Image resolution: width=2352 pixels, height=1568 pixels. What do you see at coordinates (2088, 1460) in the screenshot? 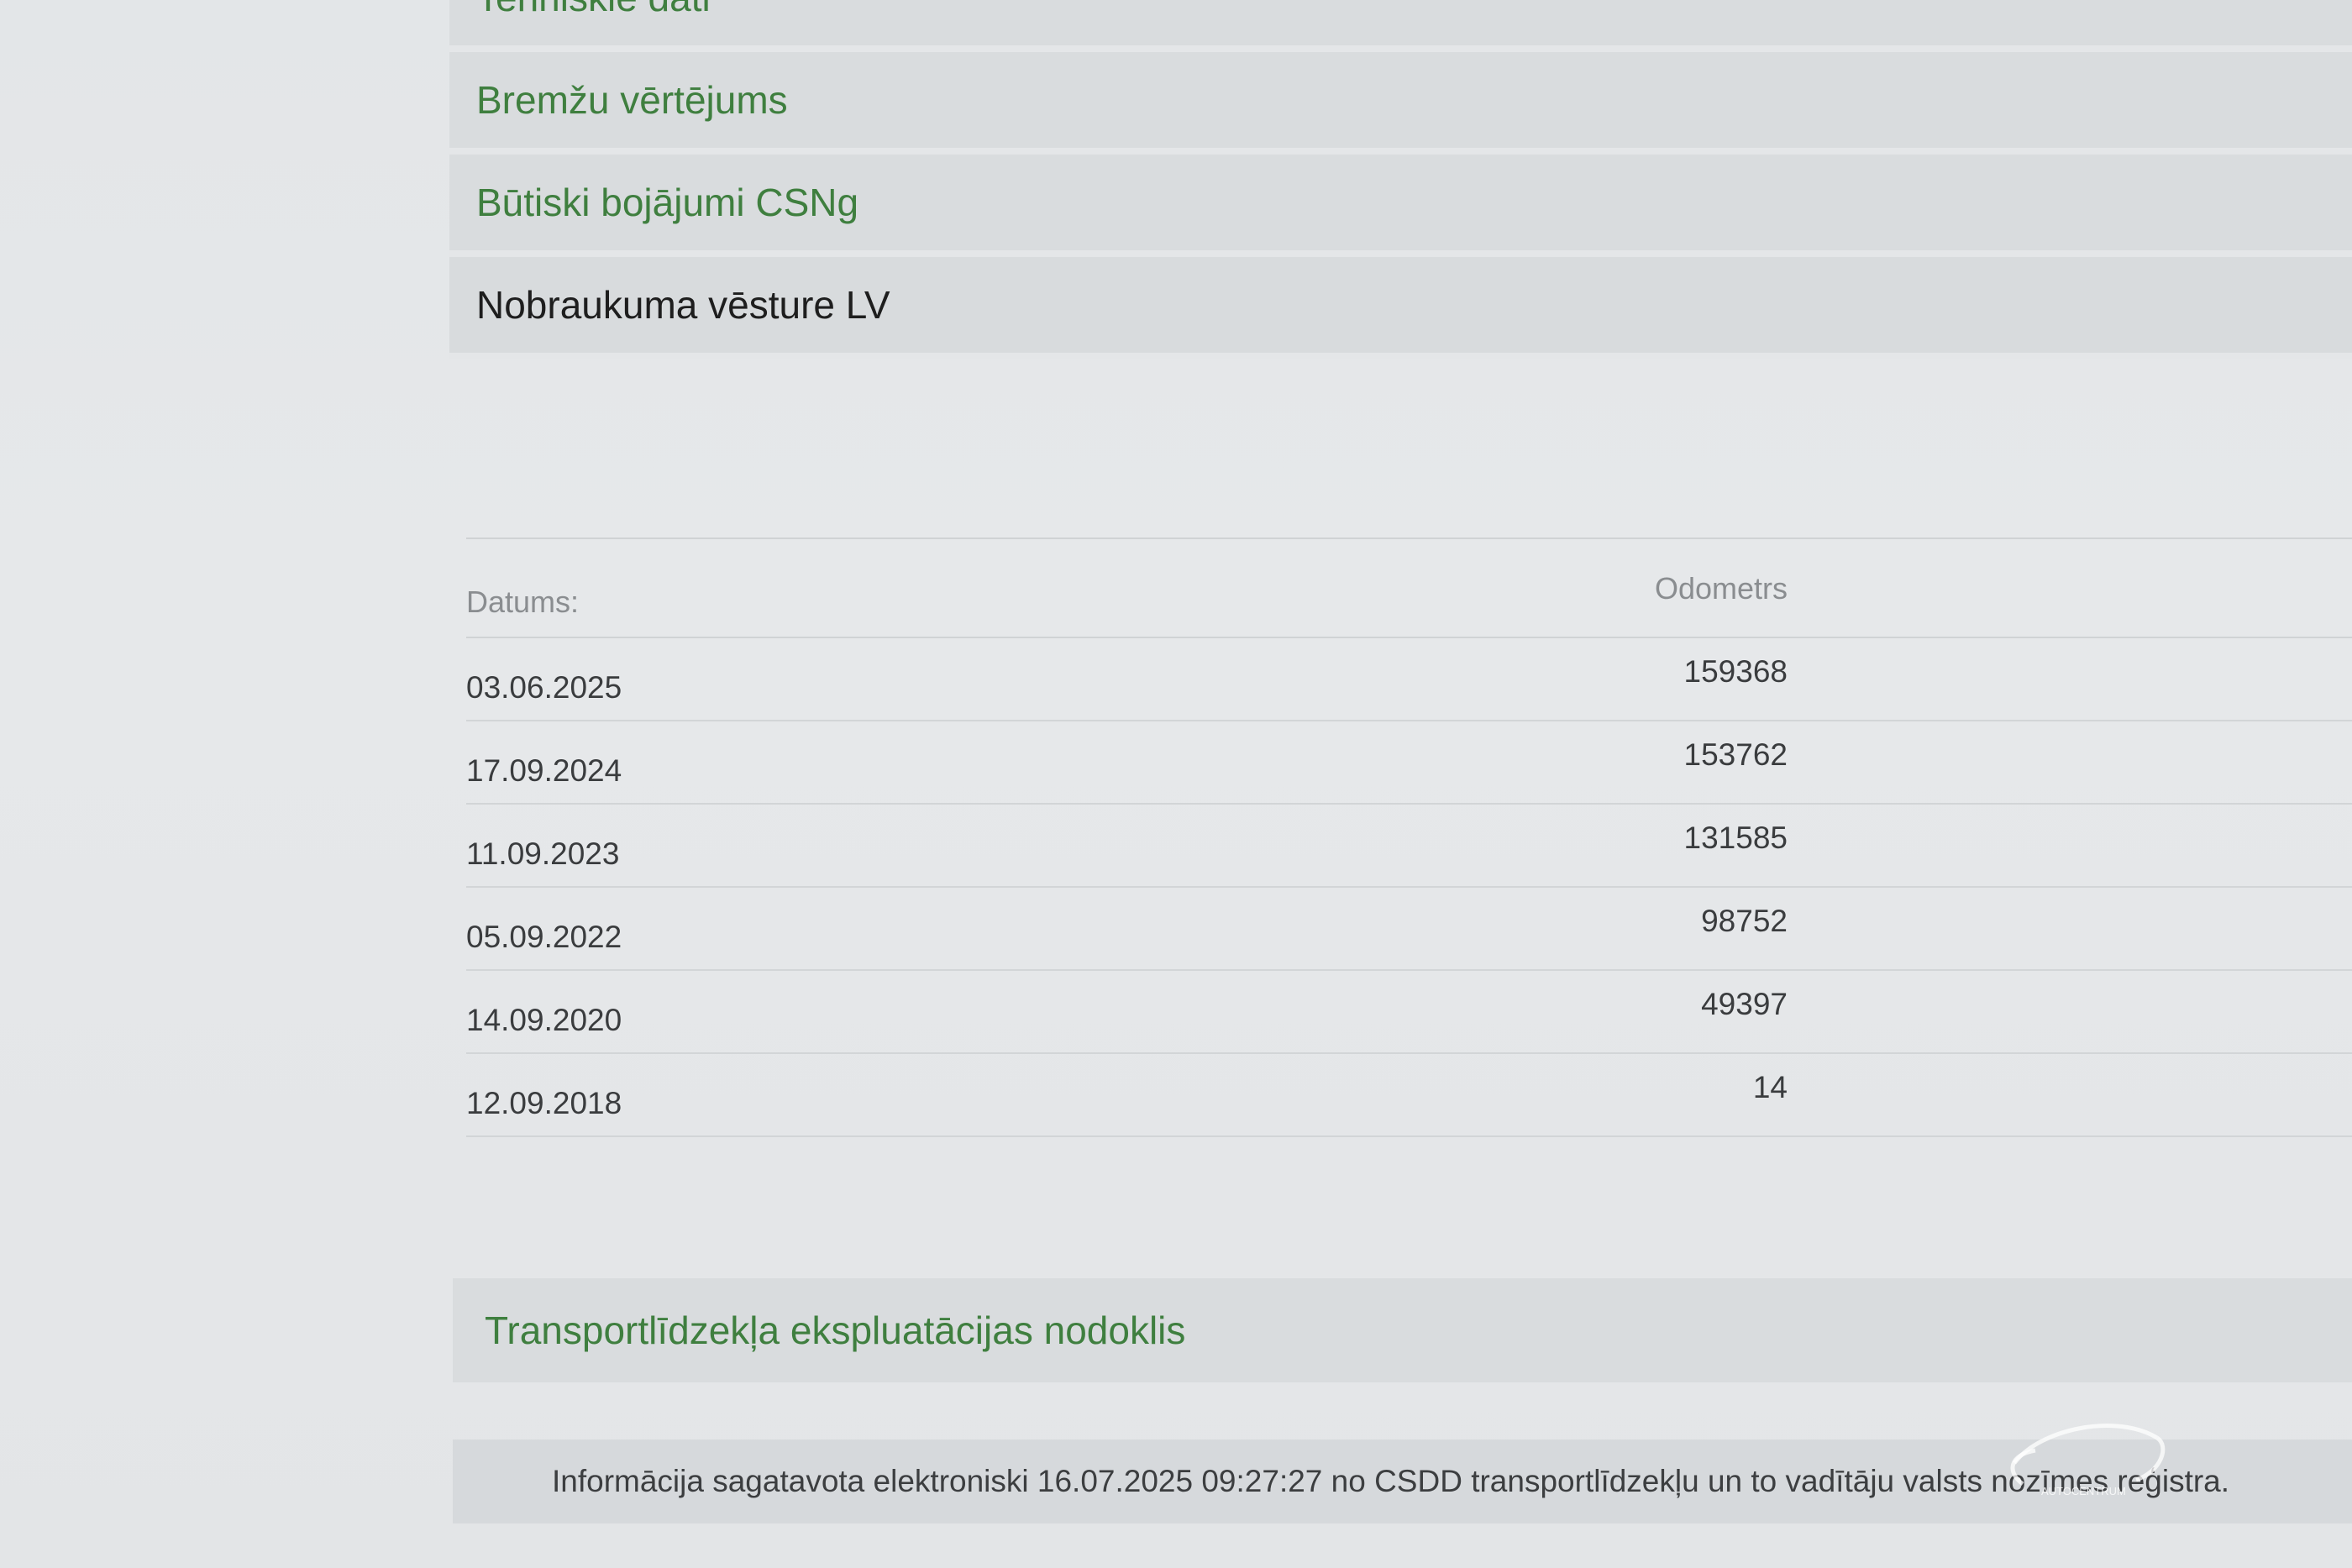
I see `watermark-logo: AUTOCENTRUM` at bounding box center [2088, 1460].